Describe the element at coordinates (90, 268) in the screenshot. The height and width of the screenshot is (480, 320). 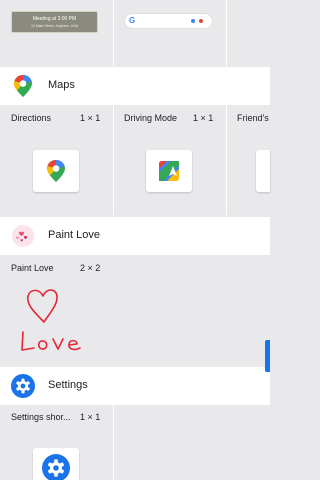
I see `widget-size-paint-love: 2 × 2` at that location.